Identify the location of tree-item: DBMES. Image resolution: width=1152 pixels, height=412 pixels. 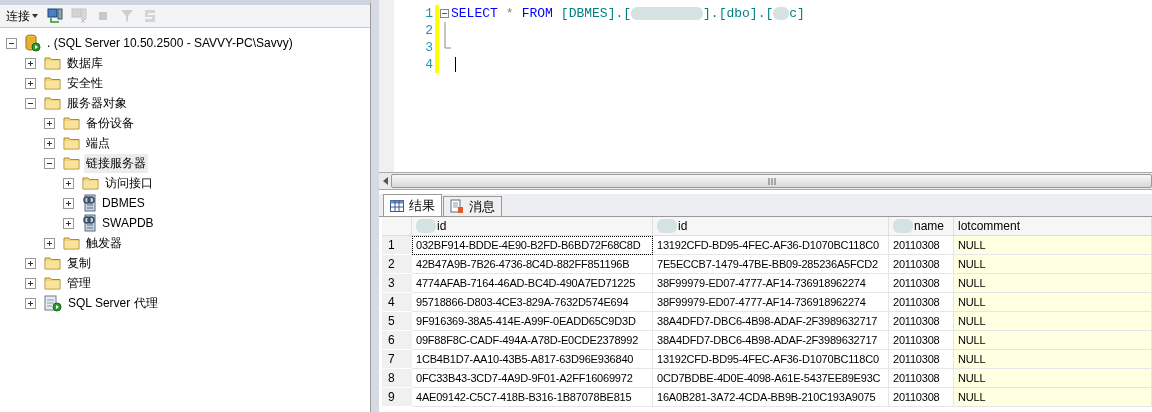
(123, 203).